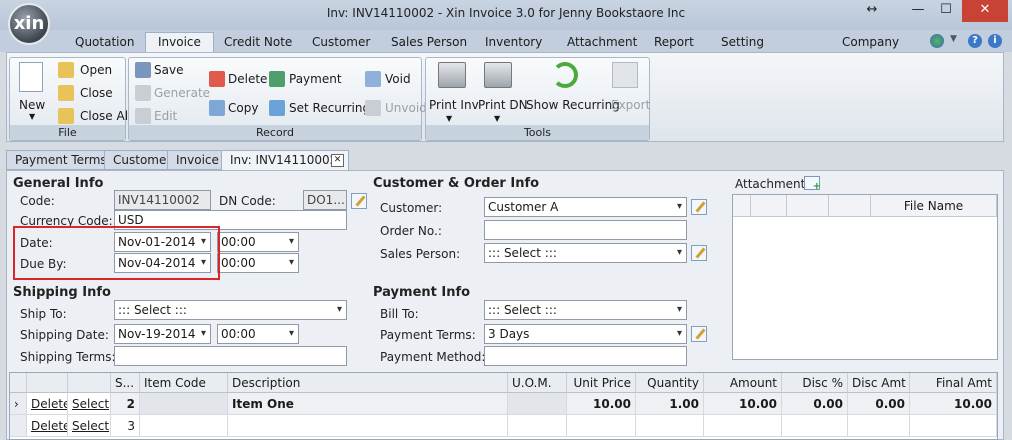  Describe the element at coordinates (277, 79) in the screenshot. I see `payment-icon` at that location.